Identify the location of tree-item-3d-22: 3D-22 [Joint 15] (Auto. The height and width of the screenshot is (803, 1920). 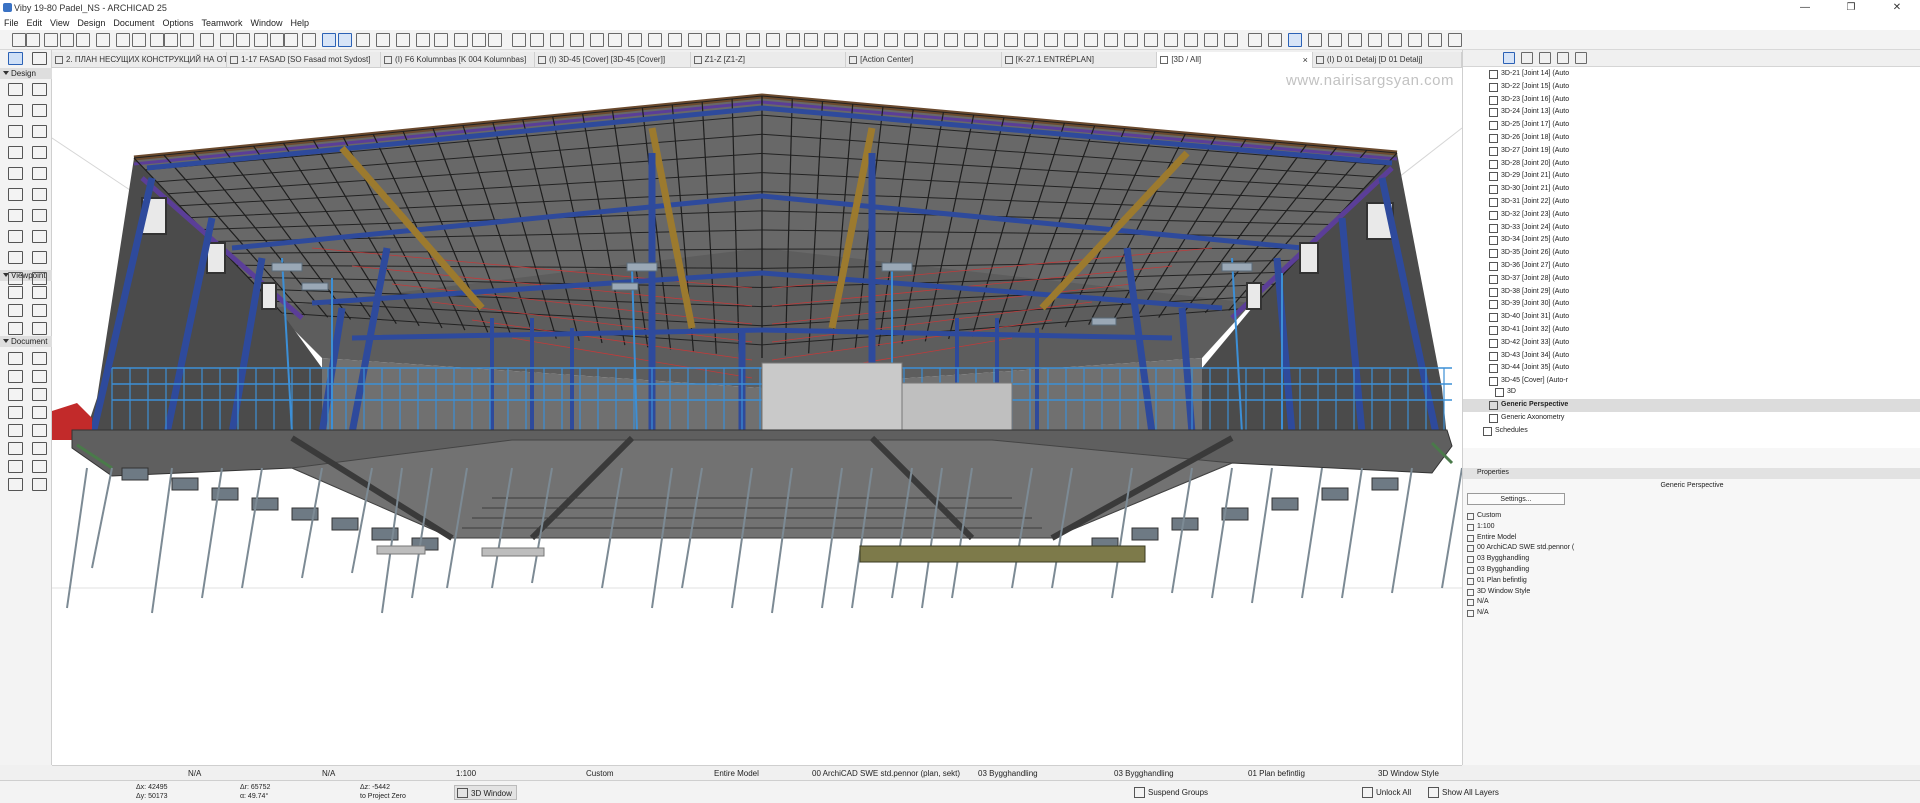
(1691, 87).